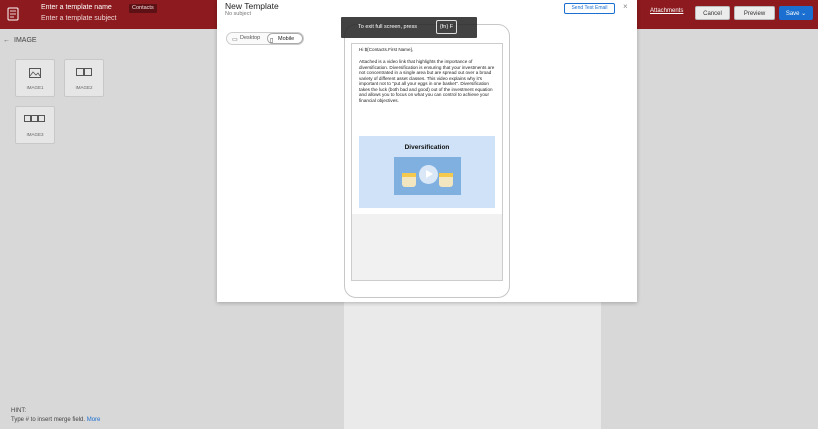 The image size is (818, 429). What do you see at coordinates (446, 27) in the screenshot?
I see `toast-key-hint: {fn} F` at bounding box center [446, 27].